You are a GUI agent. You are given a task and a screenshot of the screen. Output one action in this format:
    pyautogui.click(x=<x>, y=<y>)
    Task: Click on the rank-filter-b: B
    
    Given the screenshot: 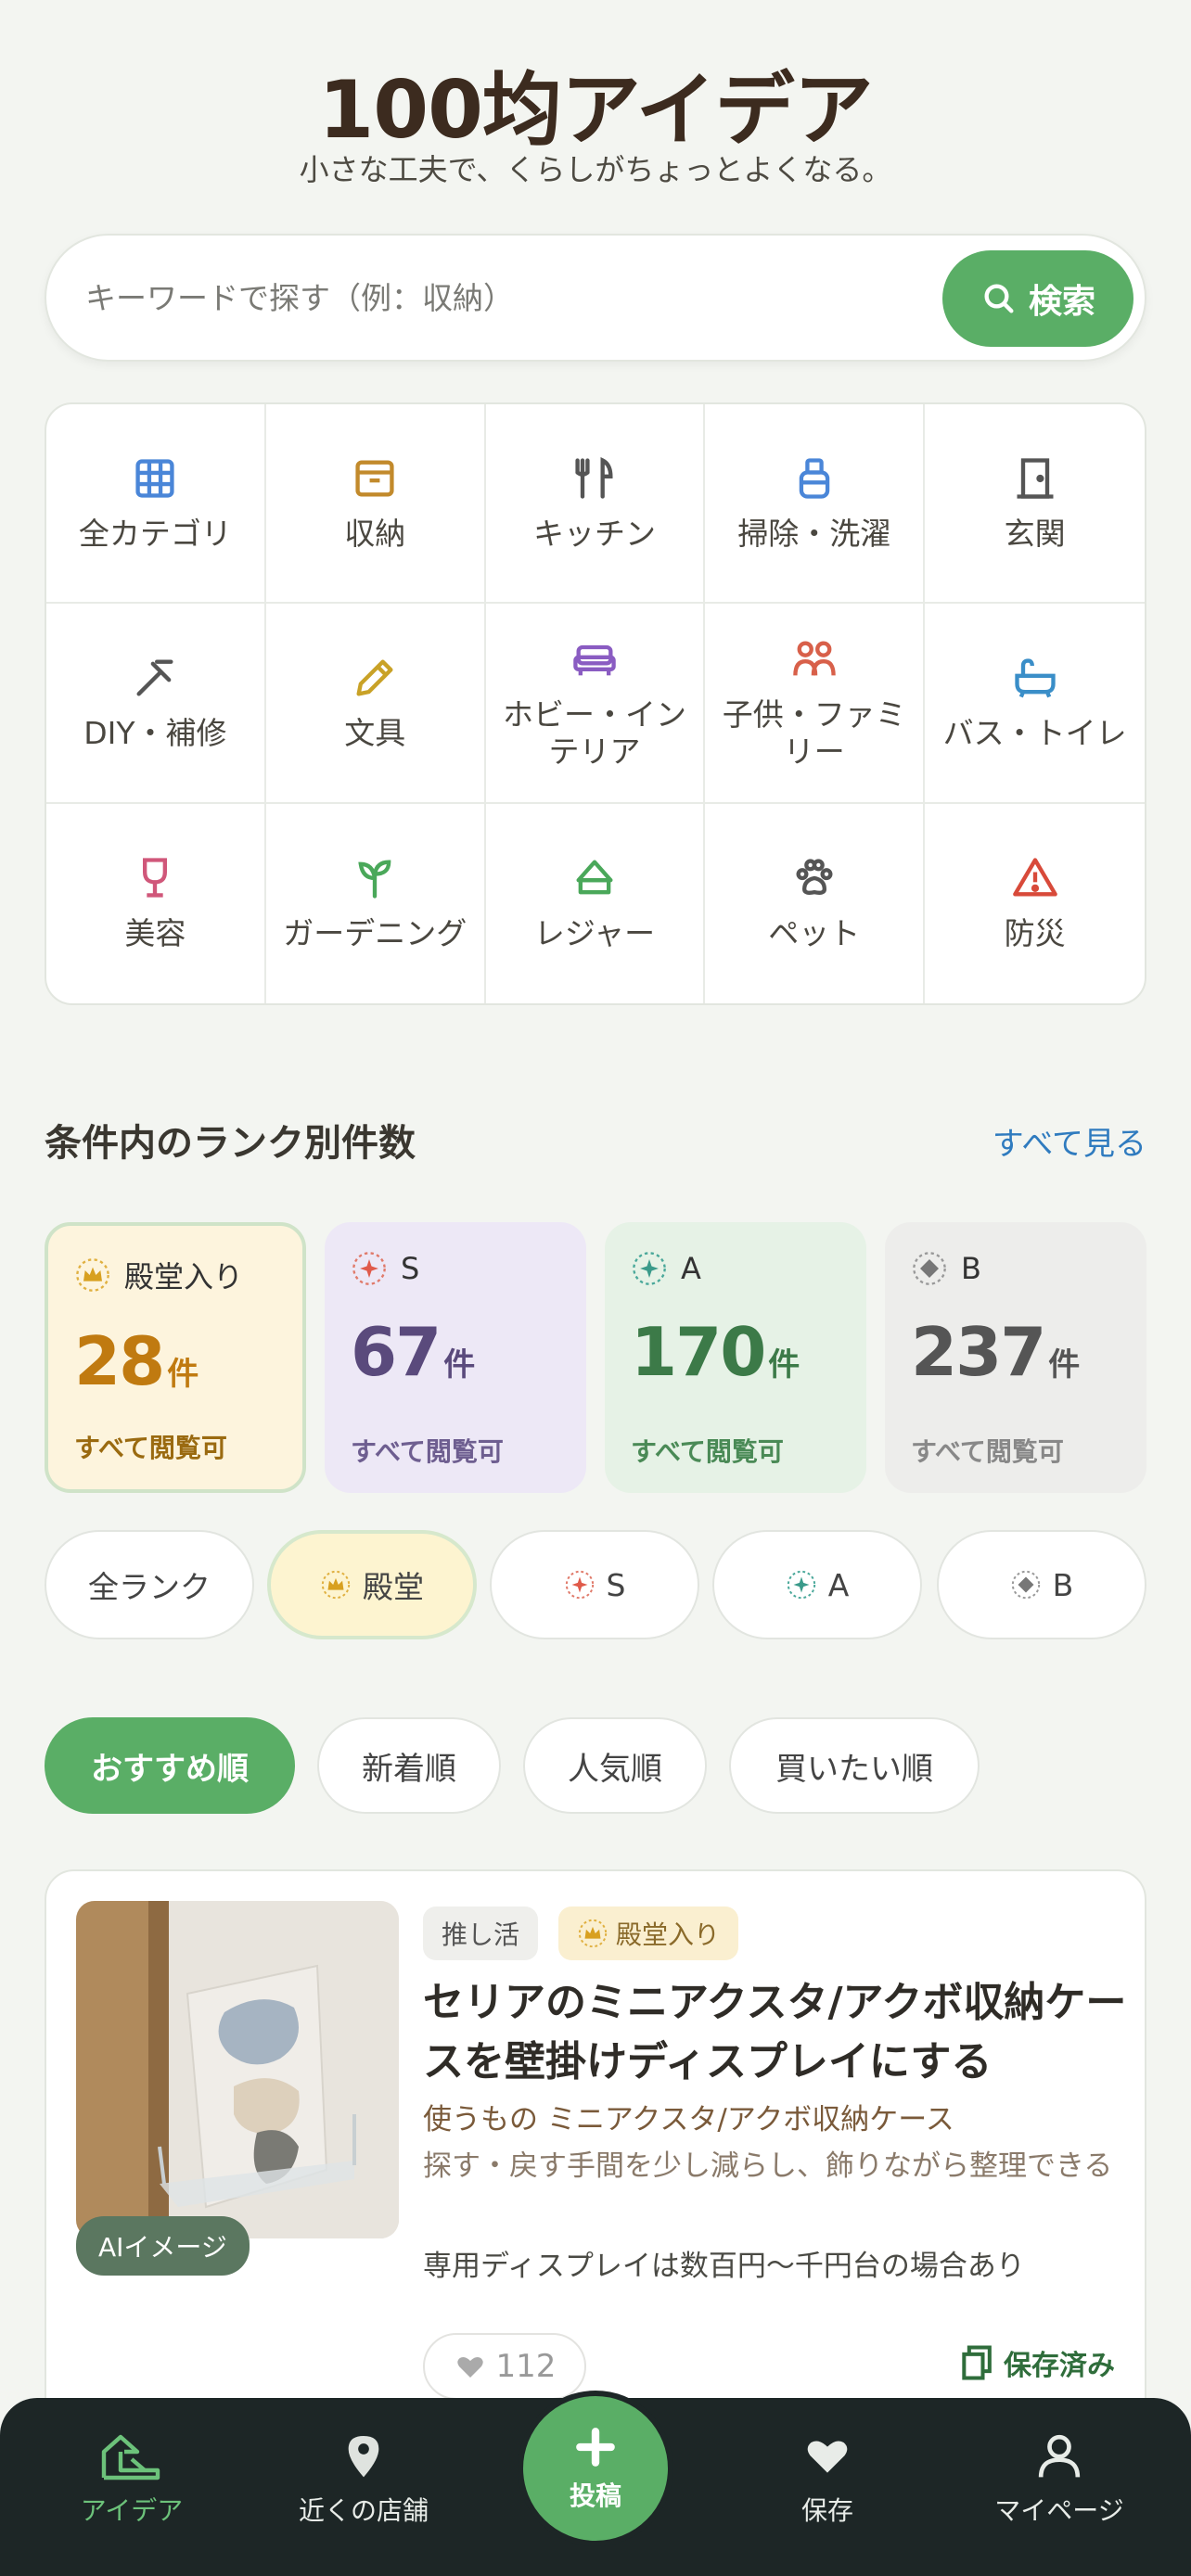 What is the action you would take?
    pyautogui.click(x=1041, y=1585)
    